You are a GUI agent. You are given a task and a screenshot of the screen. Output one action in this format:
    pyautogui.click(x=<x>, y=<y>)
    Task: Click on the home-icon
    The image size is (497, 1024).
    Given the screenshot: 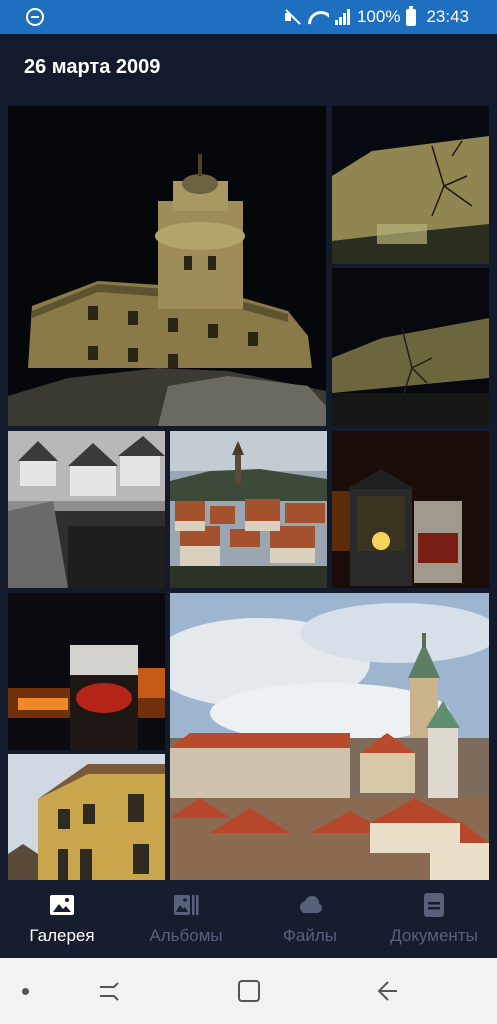 What is the action you would take?
    pyautogui.click(x=249, y=991)
    